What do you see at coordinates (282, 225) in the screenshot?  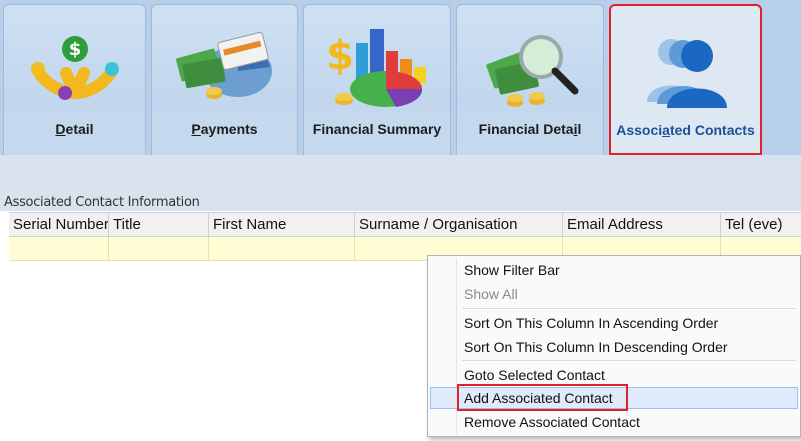 I see `column-header-first-name: First Name` at bounding box center [282, 225].